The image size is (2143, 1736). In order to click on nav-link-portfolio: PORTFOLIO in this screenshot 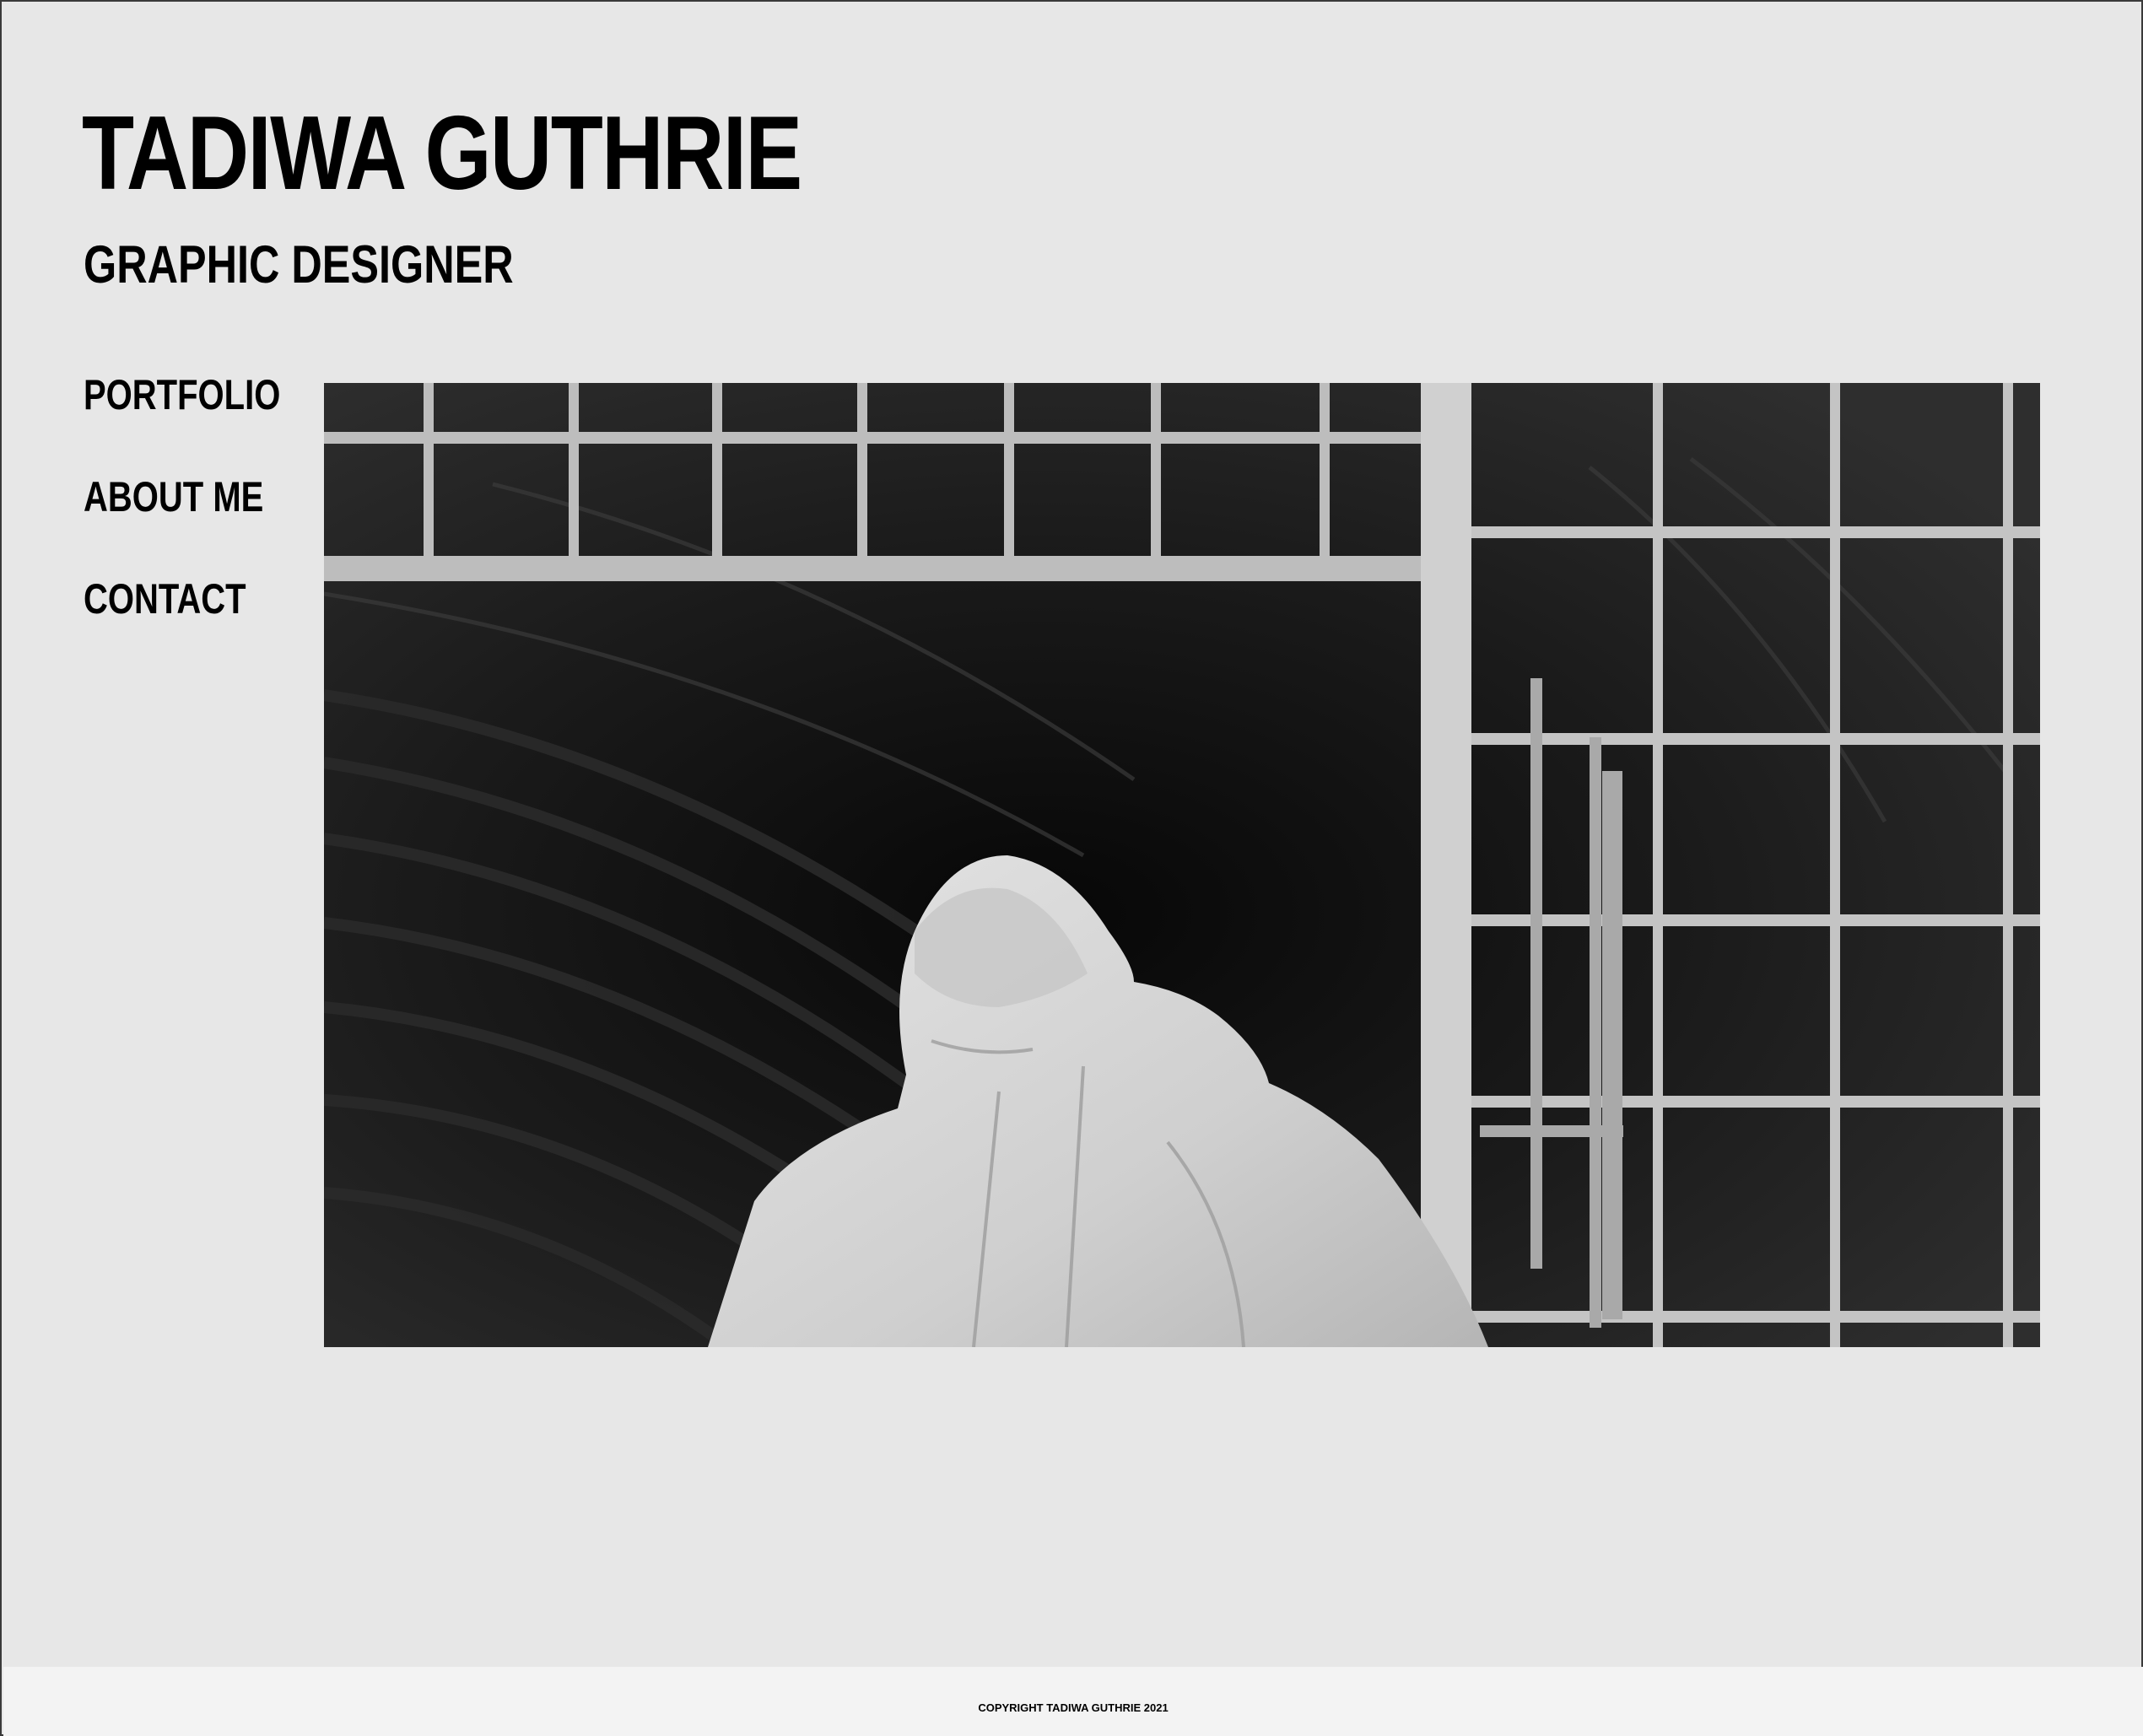, I will do `click(182, 395)`.